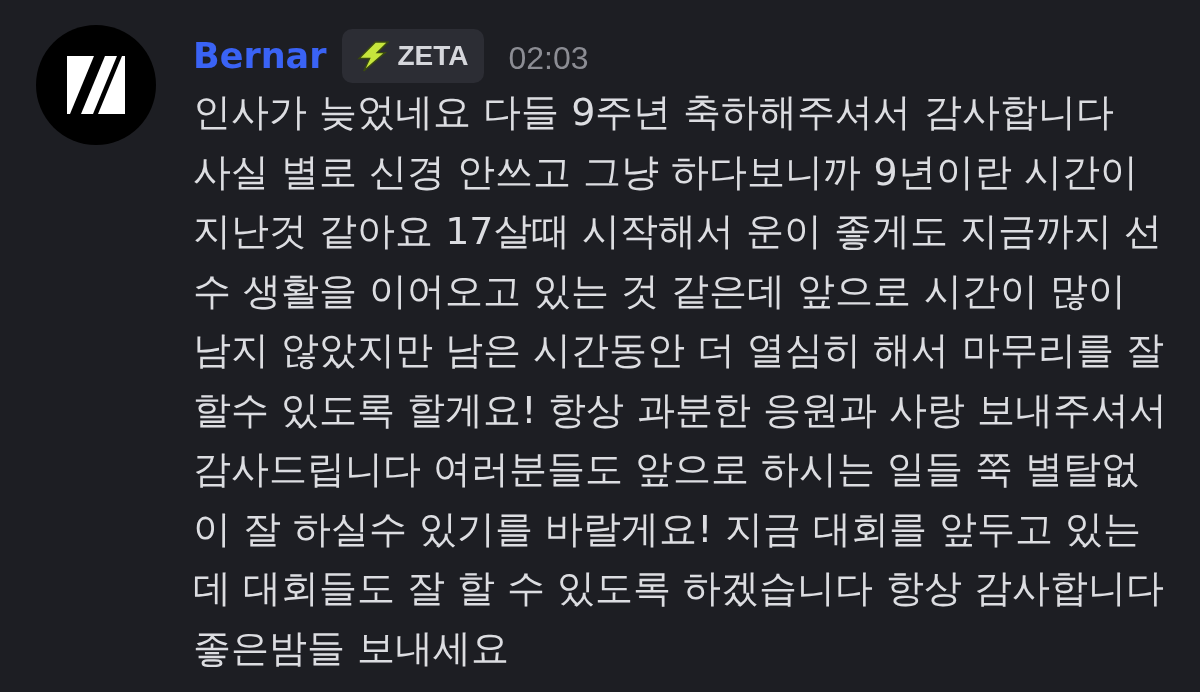 The image size is (1200, 692). Describe the element at coordinates (260, 56) in the screenshot. I see `username: Bernar` at that location.